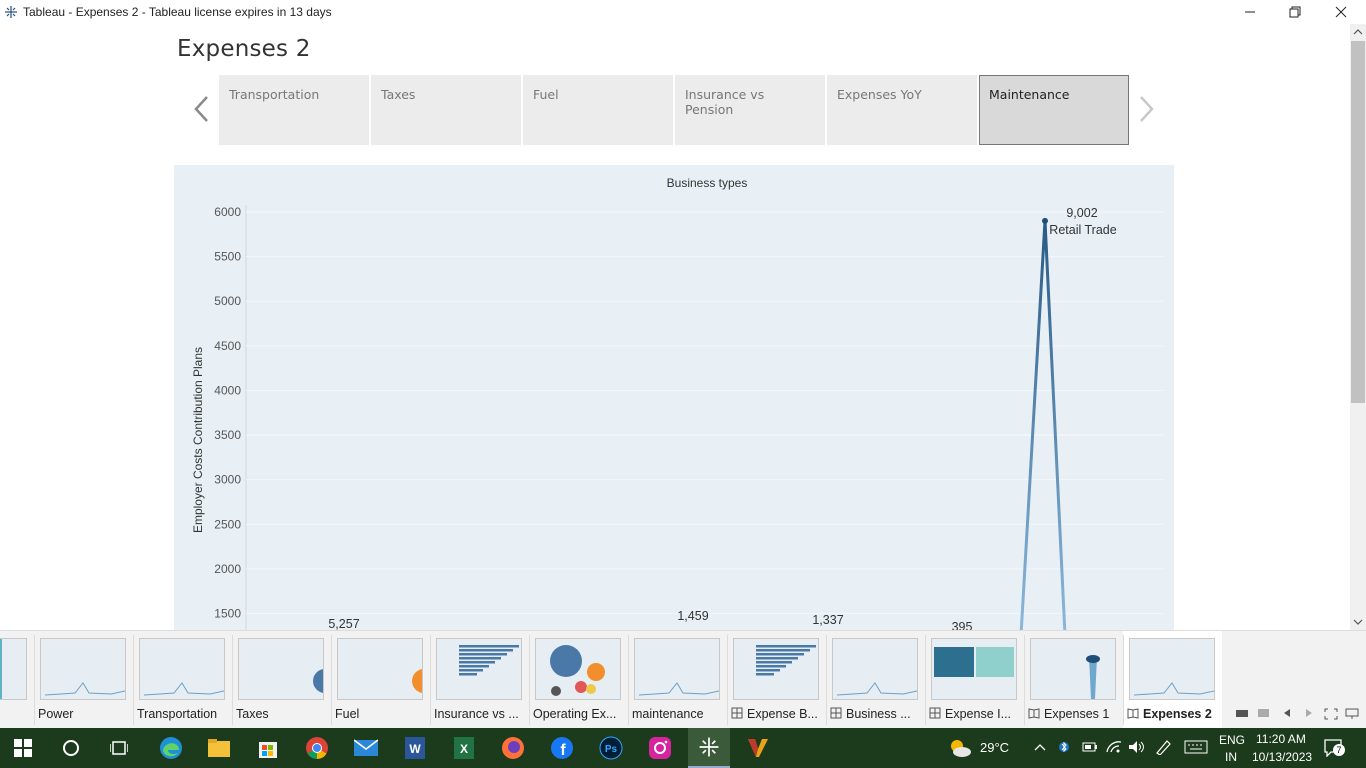 The width and height of the screenshot is (1366, 768). What do you see at coordinates (182, 680) in the screenshot?
I see `sheet-tab: Transportation` at bounding box center [182, 680].